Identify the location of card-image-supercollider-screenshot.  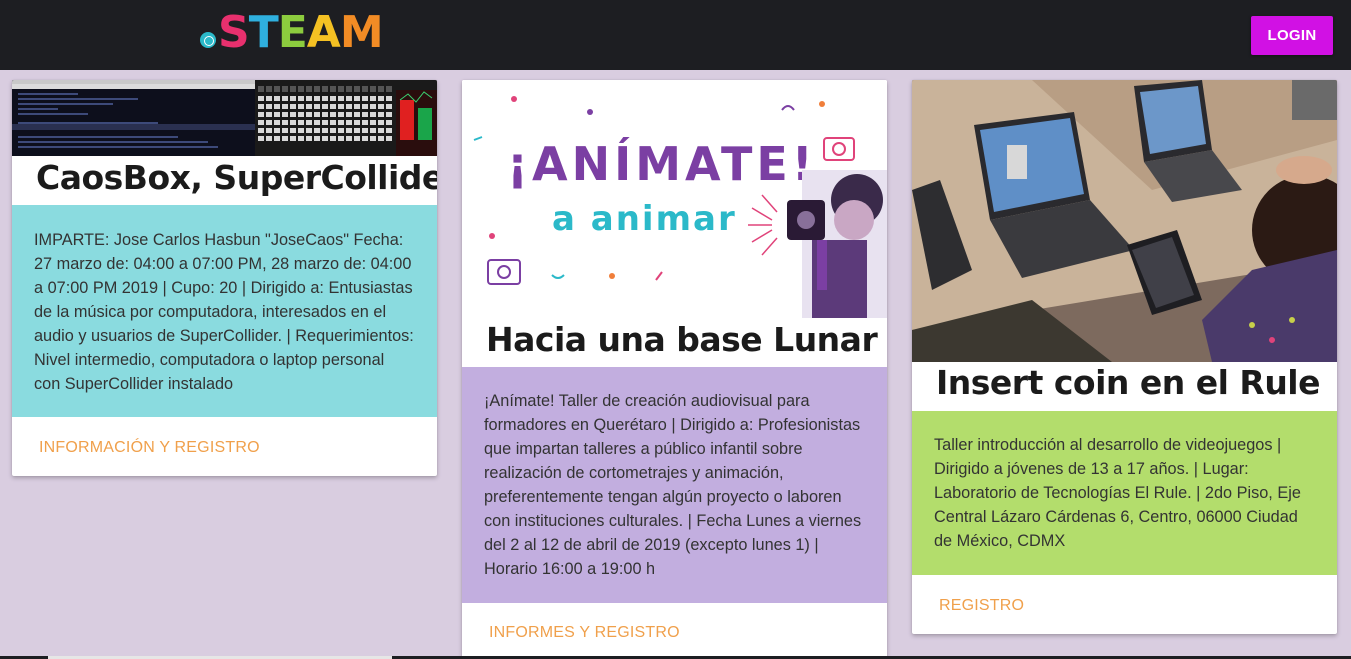
(224, 118).